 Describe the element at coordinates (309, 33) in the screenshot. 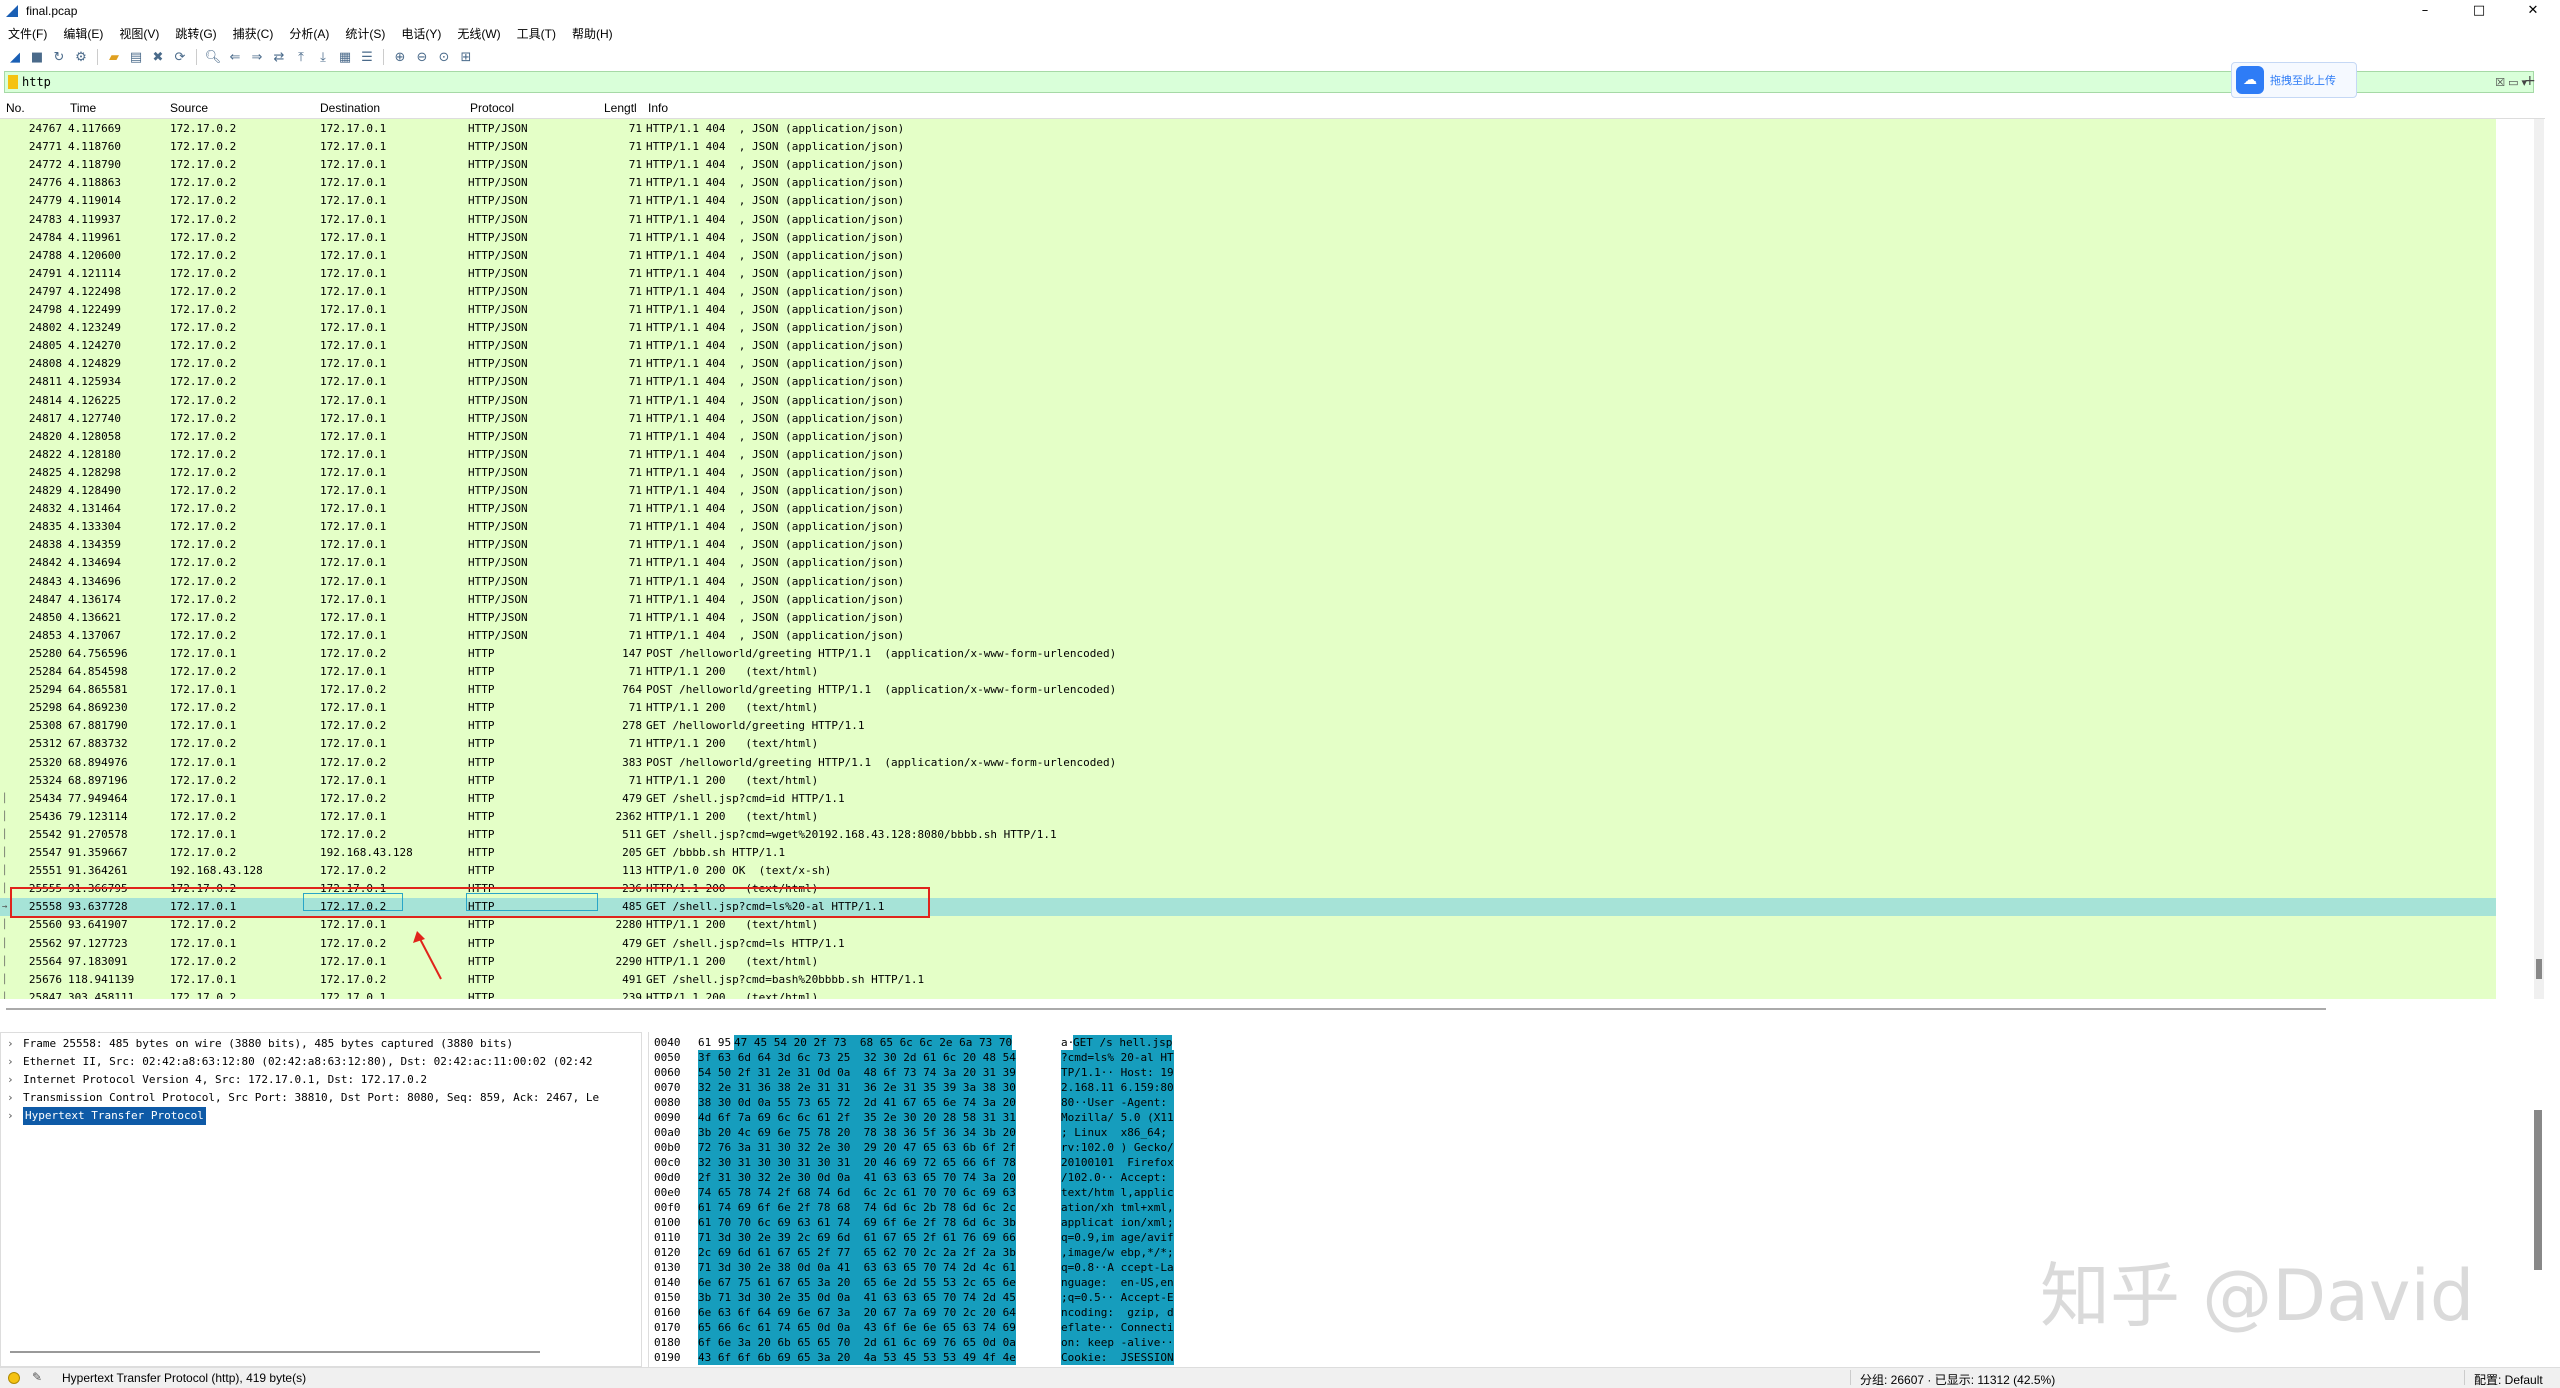

I see `menu-analyze: 分析(A)` at that location.